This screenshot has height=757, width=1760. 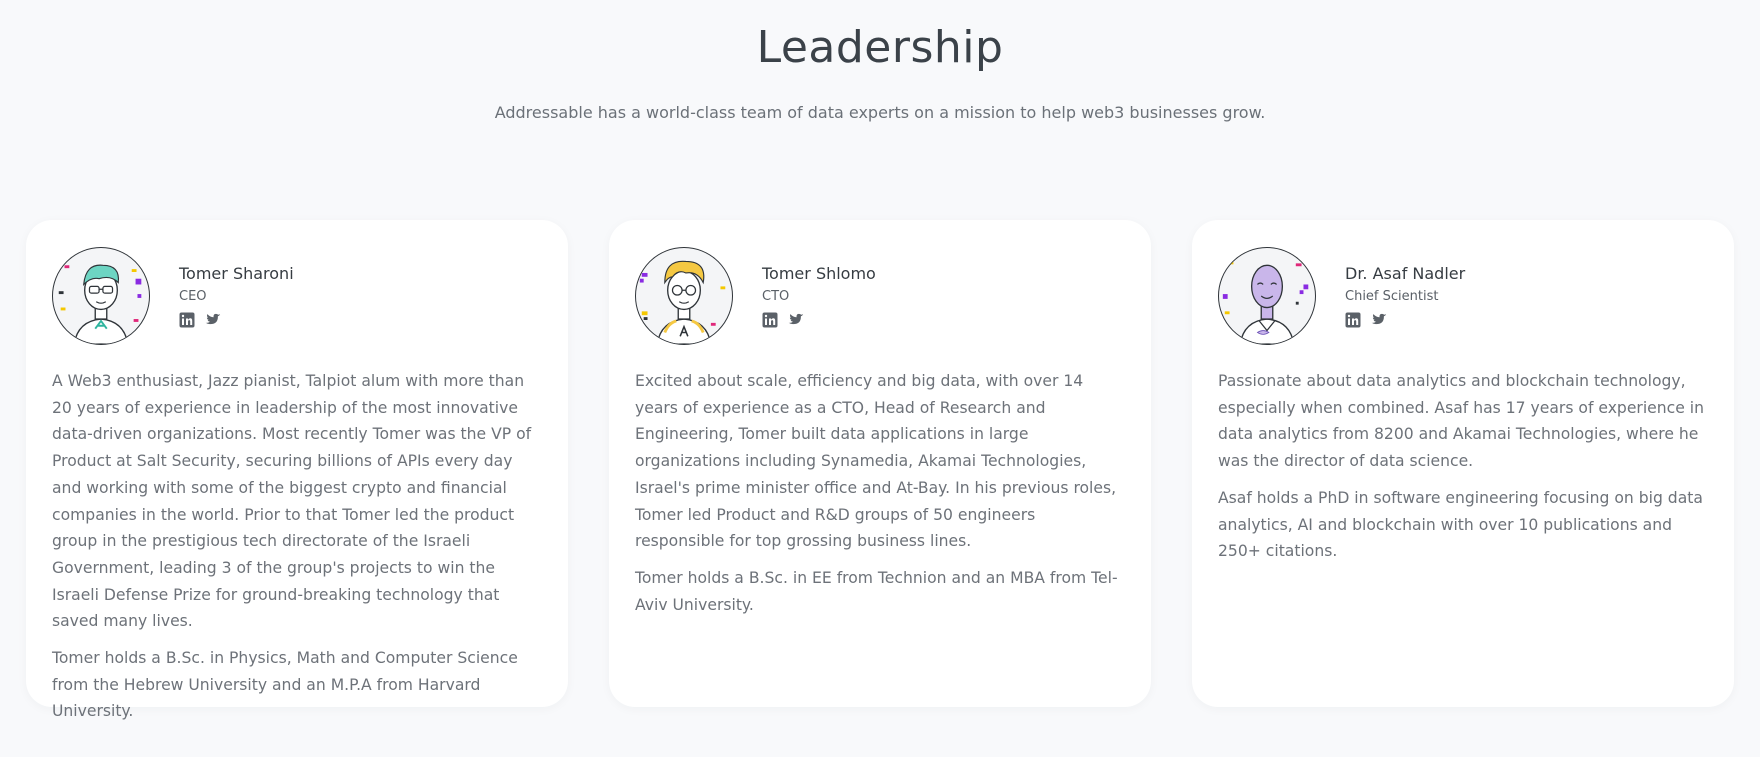 I want to click on member-header: Dr. Asaf Nadler Chief Scientist, so click(x=1463, y=296).